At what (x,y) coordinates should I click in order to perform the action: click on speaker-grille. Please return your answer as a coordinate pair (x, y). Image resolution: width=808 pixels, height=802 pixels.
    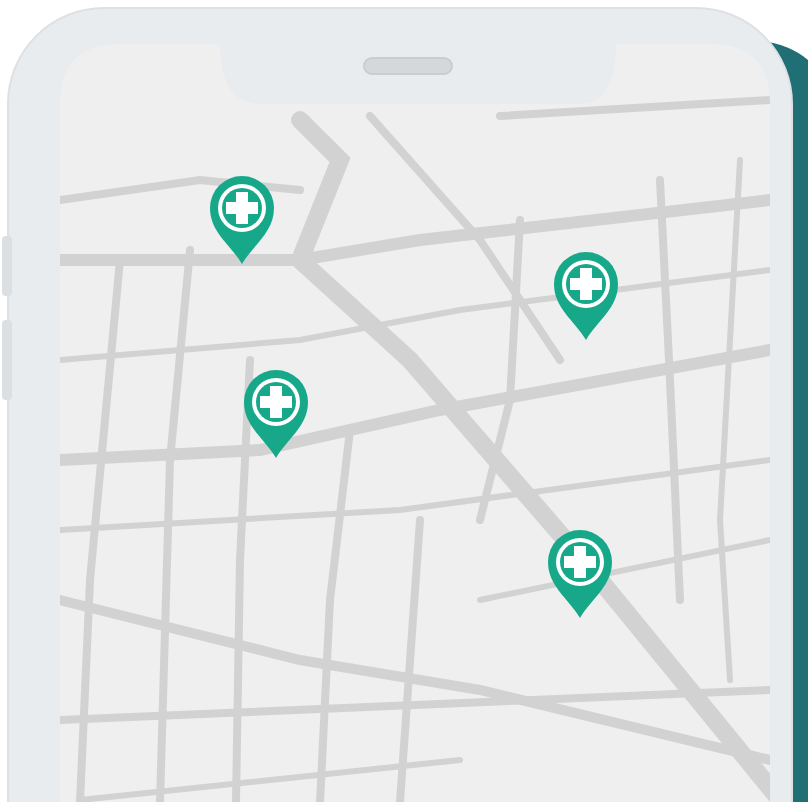
    Looking at the image, I should click on (408, 66).